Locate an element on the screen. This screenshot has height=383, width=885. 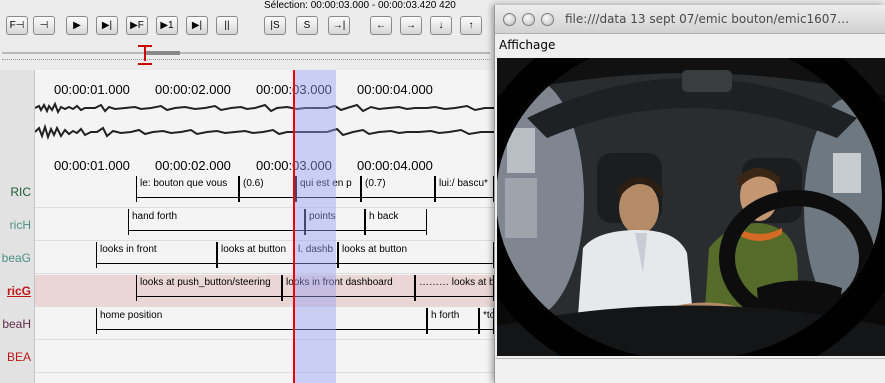
annotation: hand forth is located at coordinates (216, 222).